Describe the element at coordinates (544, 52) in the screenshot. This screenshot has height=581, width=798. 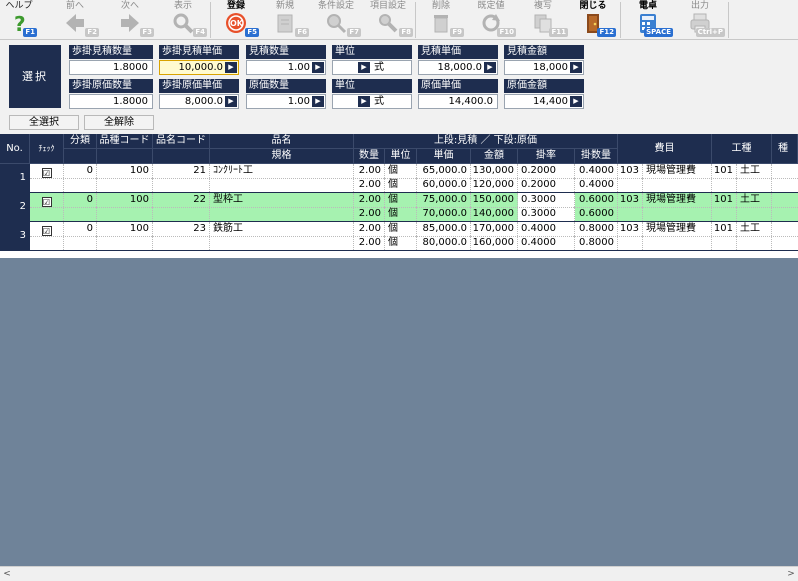
I see `est-amount-header: 見積金額` at that location.